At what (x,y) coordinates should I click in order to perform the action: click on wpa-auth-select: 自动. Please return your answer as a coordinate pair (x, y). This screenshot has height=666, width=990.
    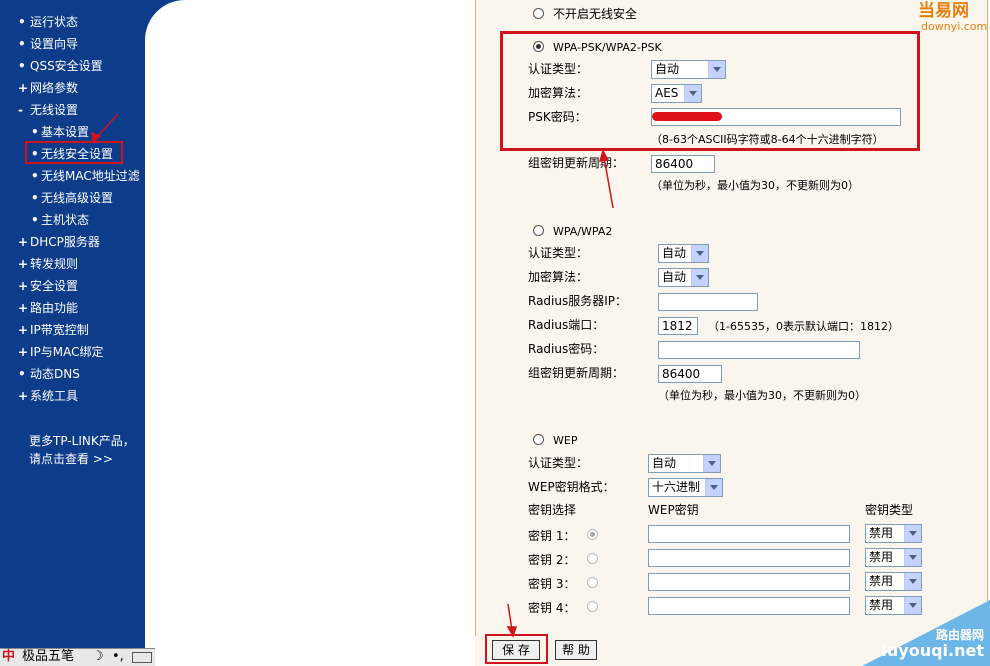
    Looking at the image, I should click on (683, 253).